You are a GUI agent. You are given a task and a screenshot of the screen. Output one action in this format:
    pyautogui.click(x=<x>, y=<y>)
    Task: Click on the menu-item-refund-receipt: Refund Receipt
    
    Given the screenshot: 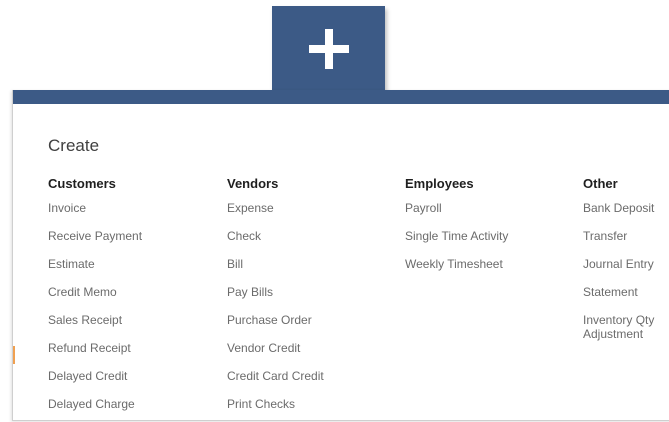 What is the action you would take?
    pyautogui.click(x=95, y=348)
    